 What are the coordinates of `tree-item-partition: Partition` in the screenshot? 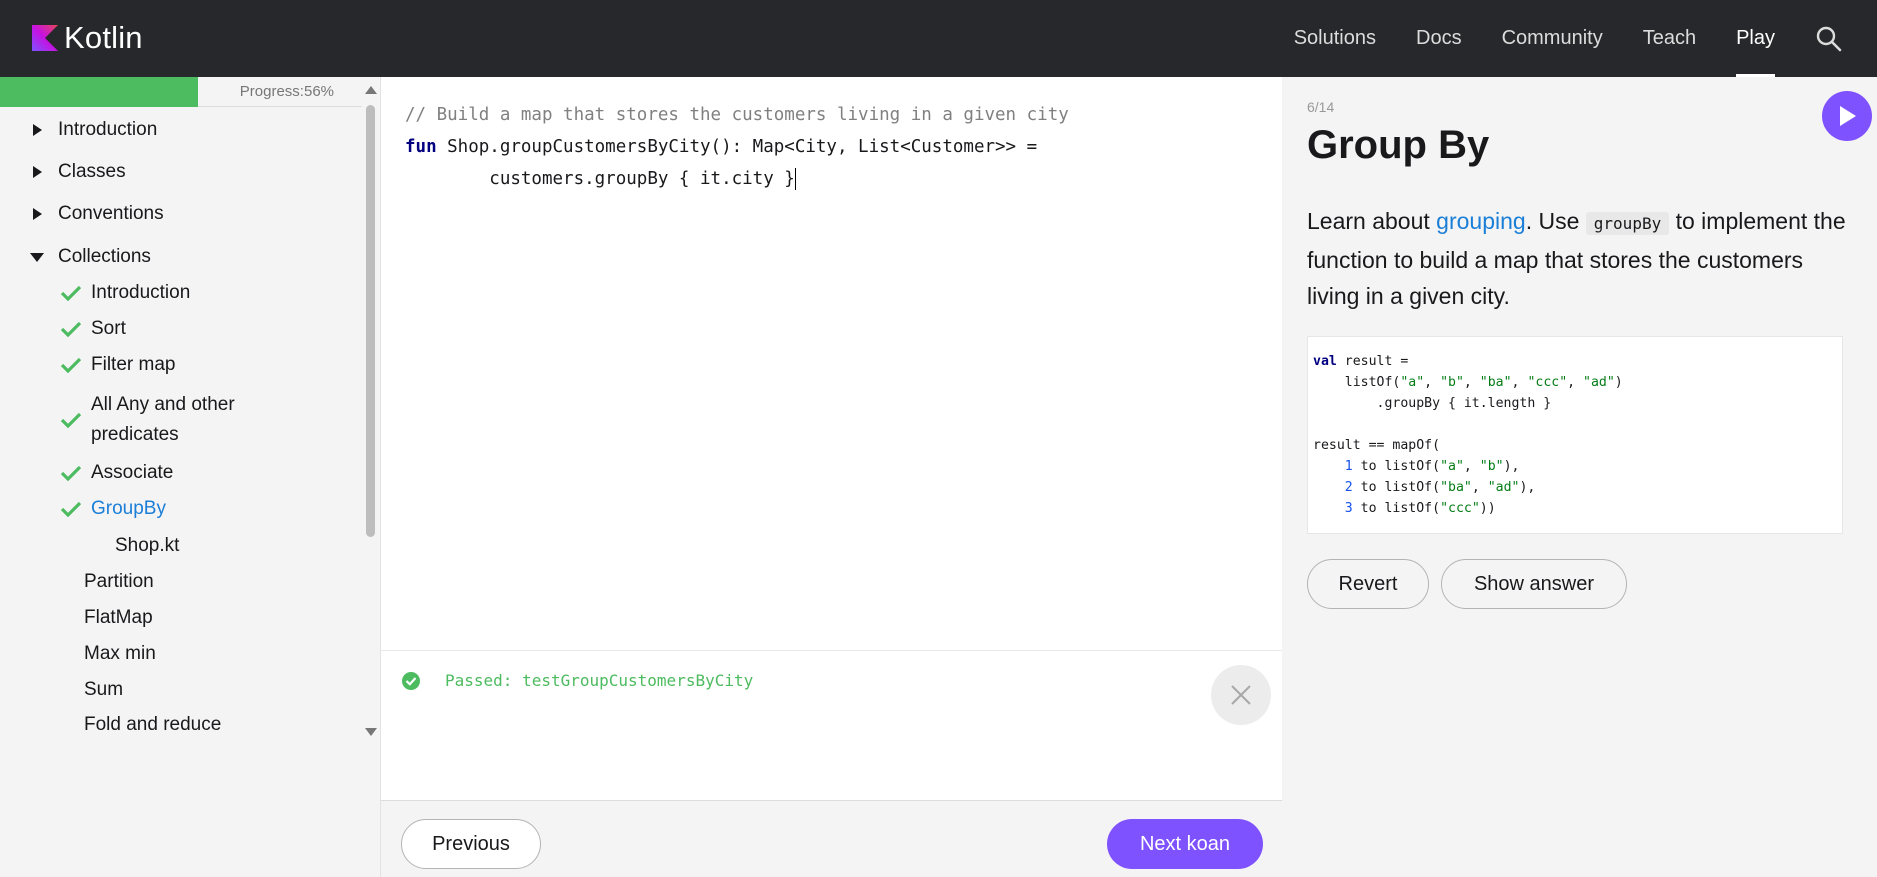 It's located at (119, 582).